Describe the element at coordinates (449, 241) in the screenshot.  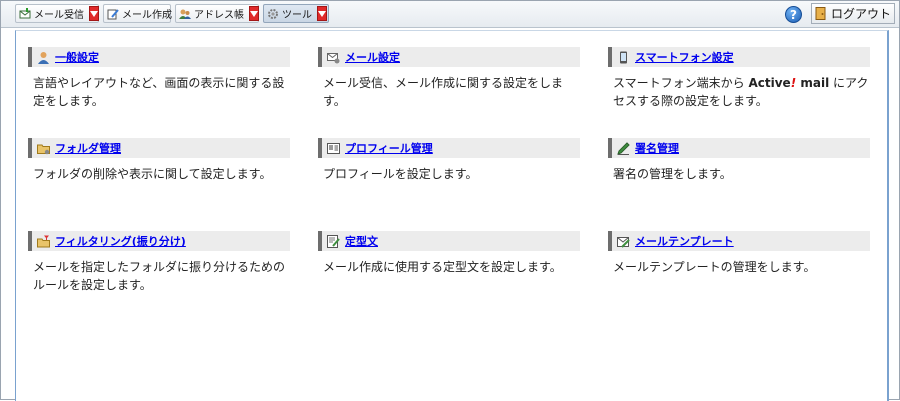
I see `settings-item-header: 定型文` at that location.